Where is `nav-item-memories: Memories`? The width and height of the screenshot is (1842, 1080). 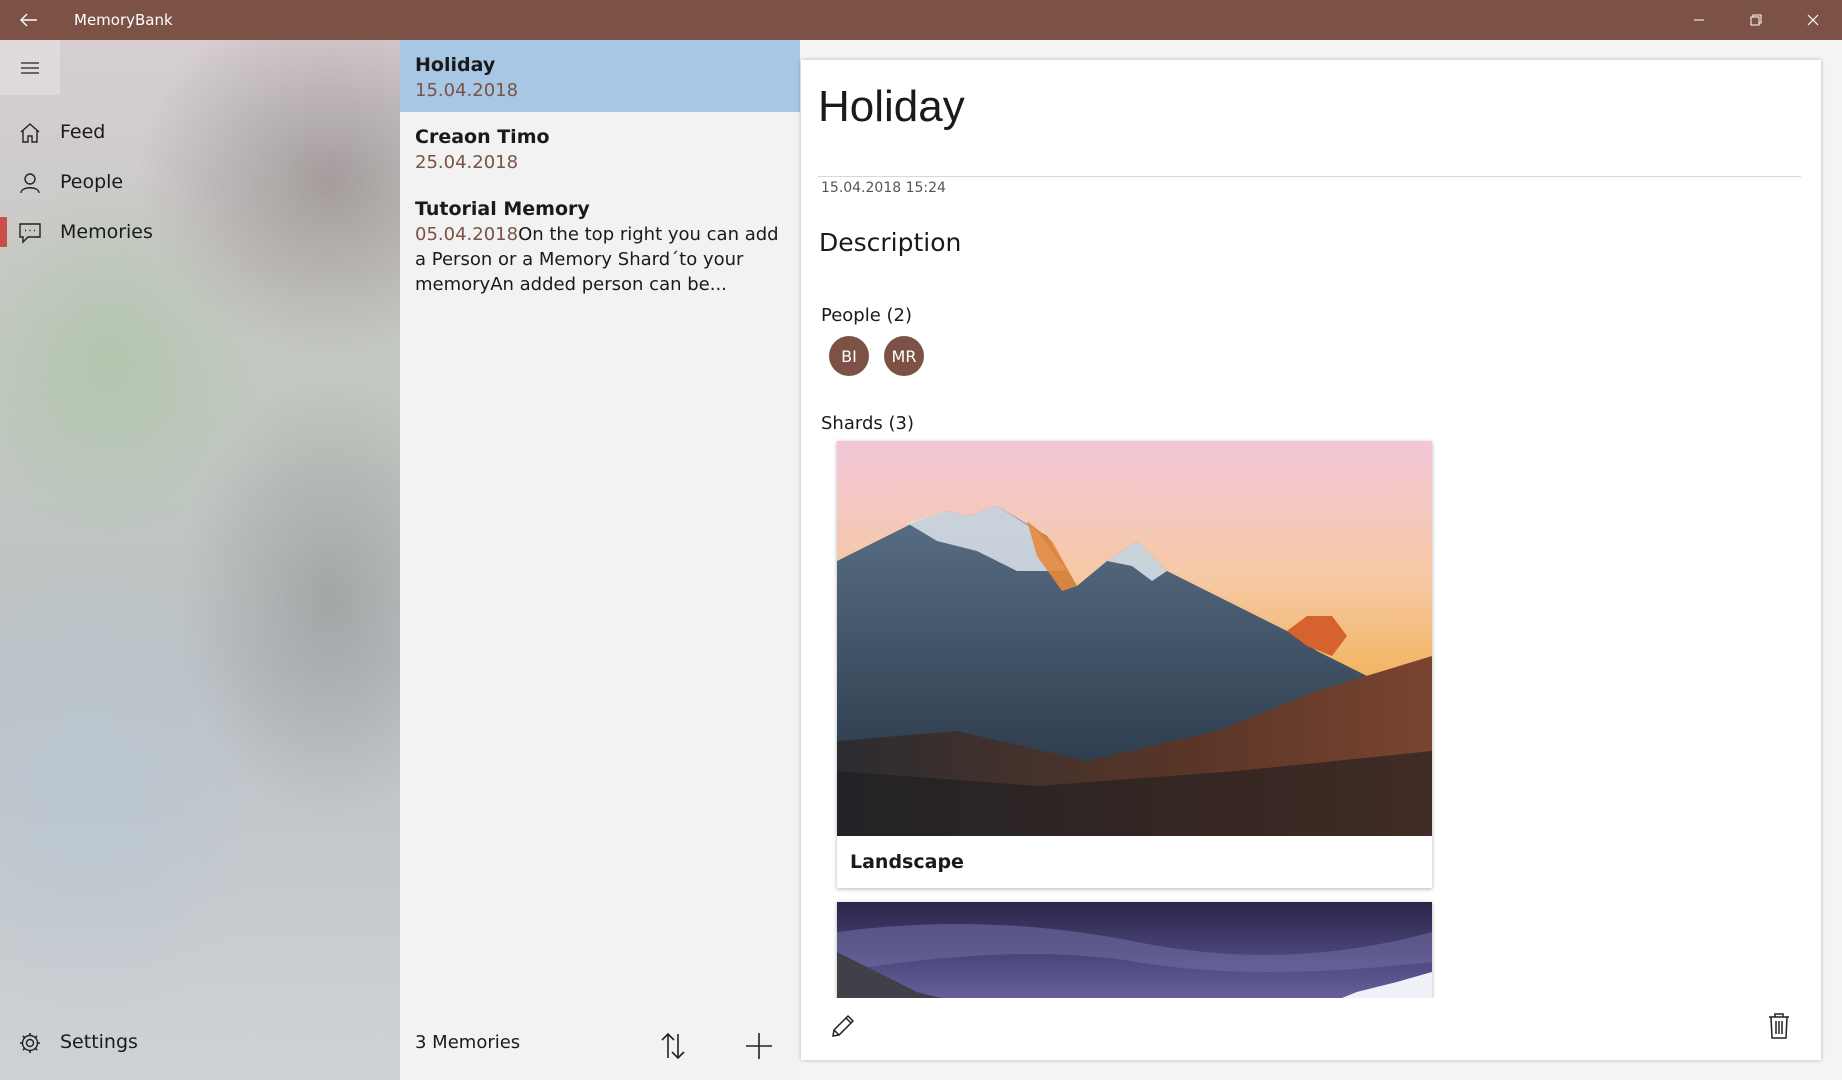 nav-item-memories: Memories is located at coordinates (200, 232).